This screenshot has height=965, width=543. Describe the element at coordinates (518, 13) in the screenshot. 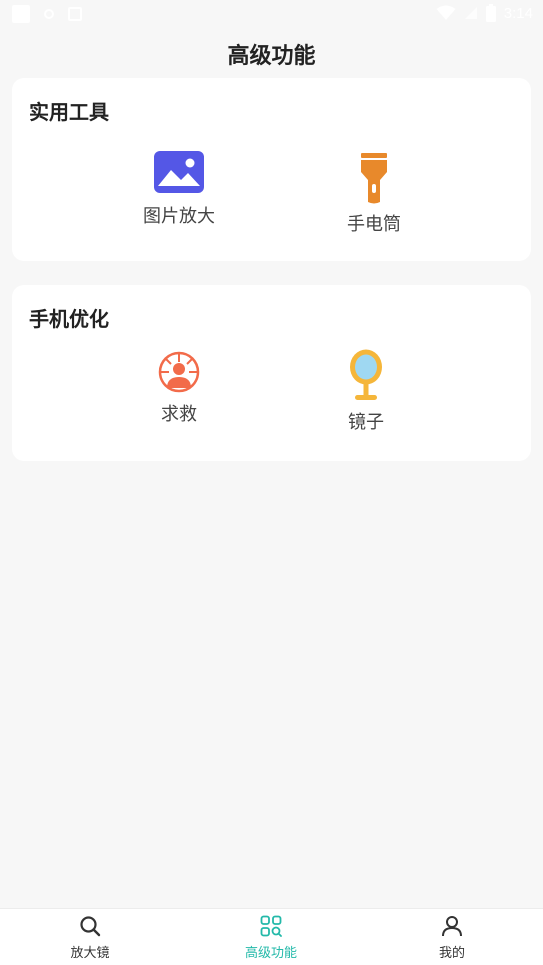

I see `status-time: 3:14` at that location.